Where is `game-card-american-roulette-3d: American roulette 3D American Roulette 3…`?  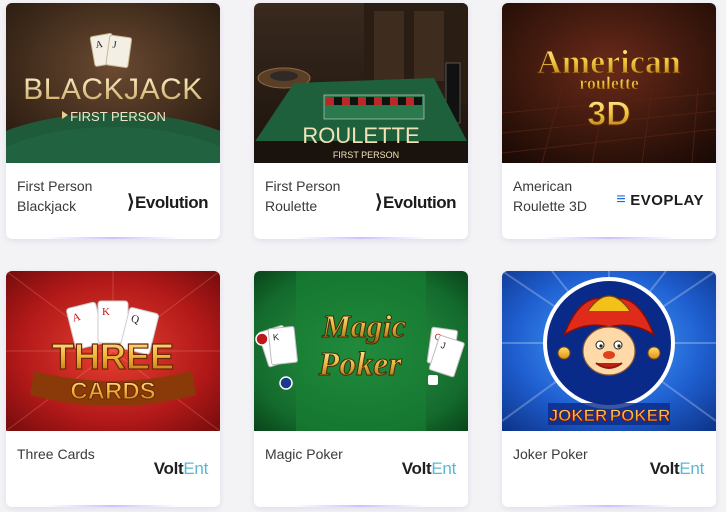
game-card-american-roulette-3d: American roulette 3D American Roulette 3… is located at coordinates (609, 121).